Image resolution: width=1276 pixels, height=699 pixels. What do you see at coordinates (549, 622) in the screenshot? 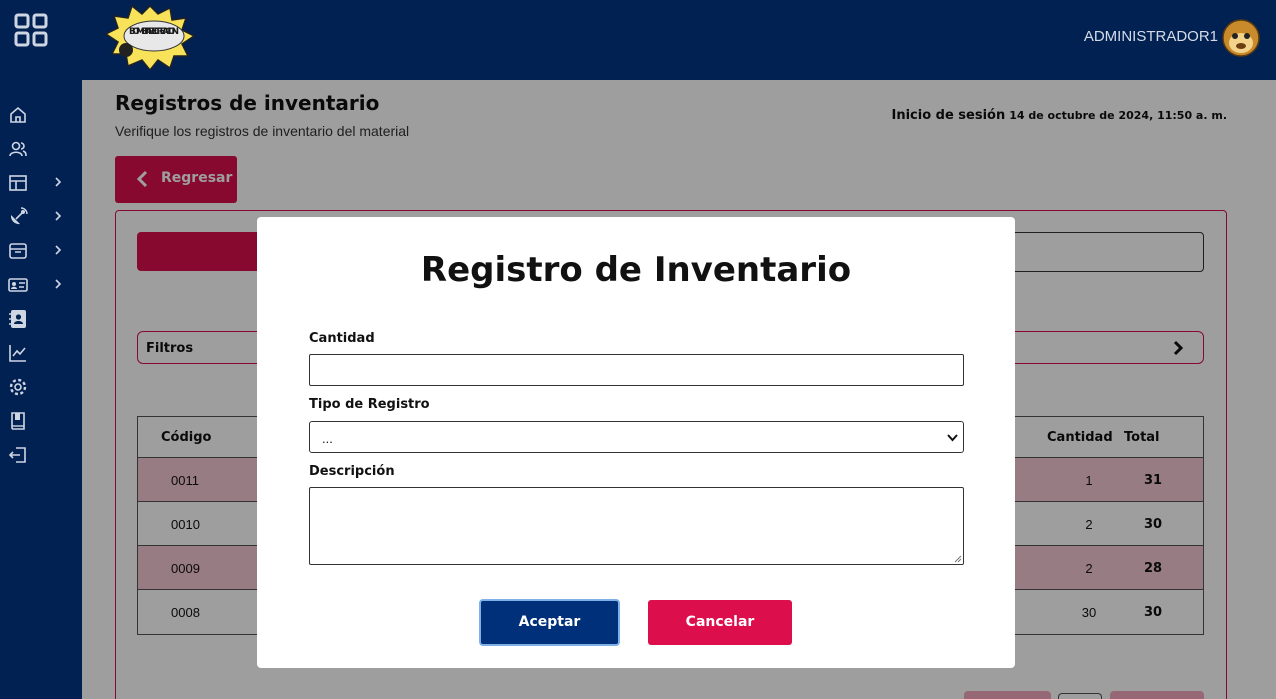
I see `accept-button: Aceptar` at bounding box center [549, 622].